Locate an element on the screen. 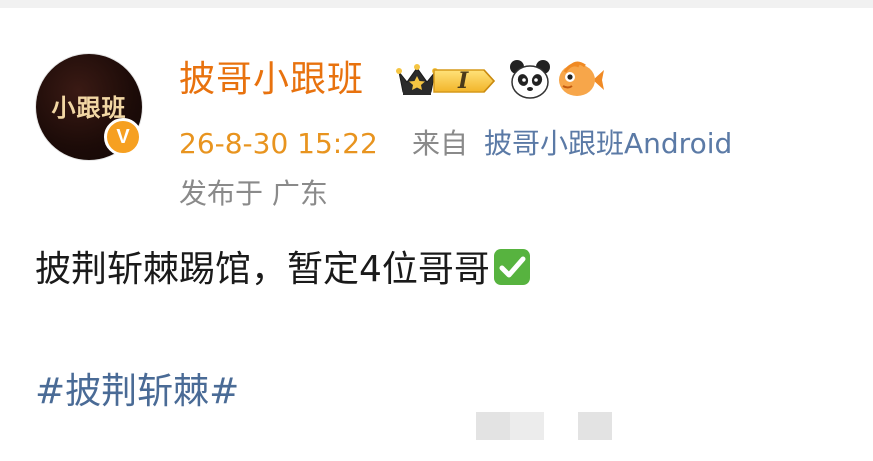  post-timestamp: 26-8-30 15:22 is located at coordinates (278, 143).